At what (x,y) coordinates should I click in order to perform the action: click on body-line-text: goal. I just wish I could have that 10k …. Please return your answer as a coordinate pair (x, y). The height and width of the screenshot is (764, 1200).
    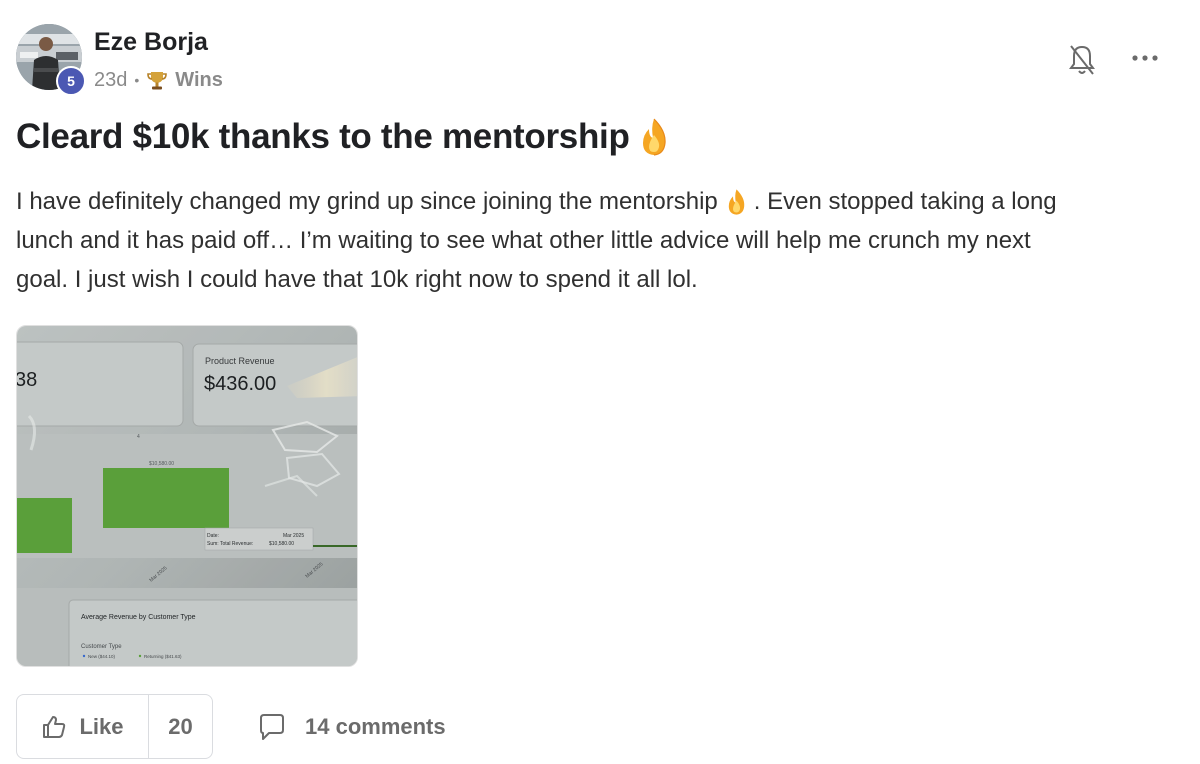
    Looking at the image, I should click on (357, 279).